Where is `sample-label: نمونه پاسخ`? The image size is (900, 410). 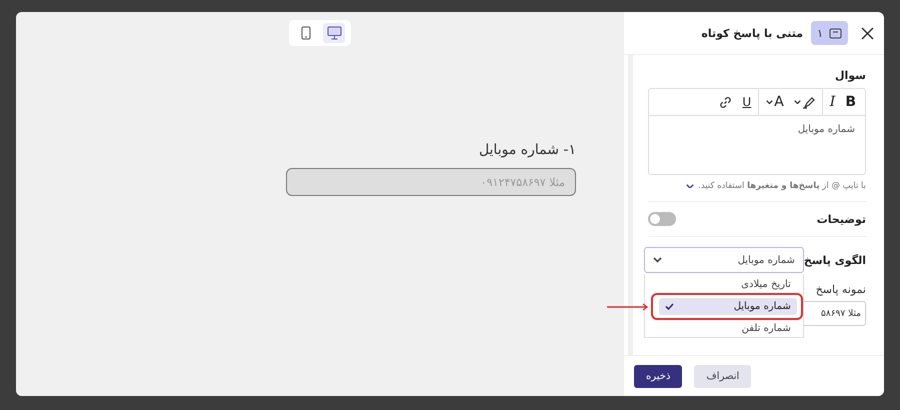
sample-label: نمونه پاسخ is located at coordinates (841, 289).